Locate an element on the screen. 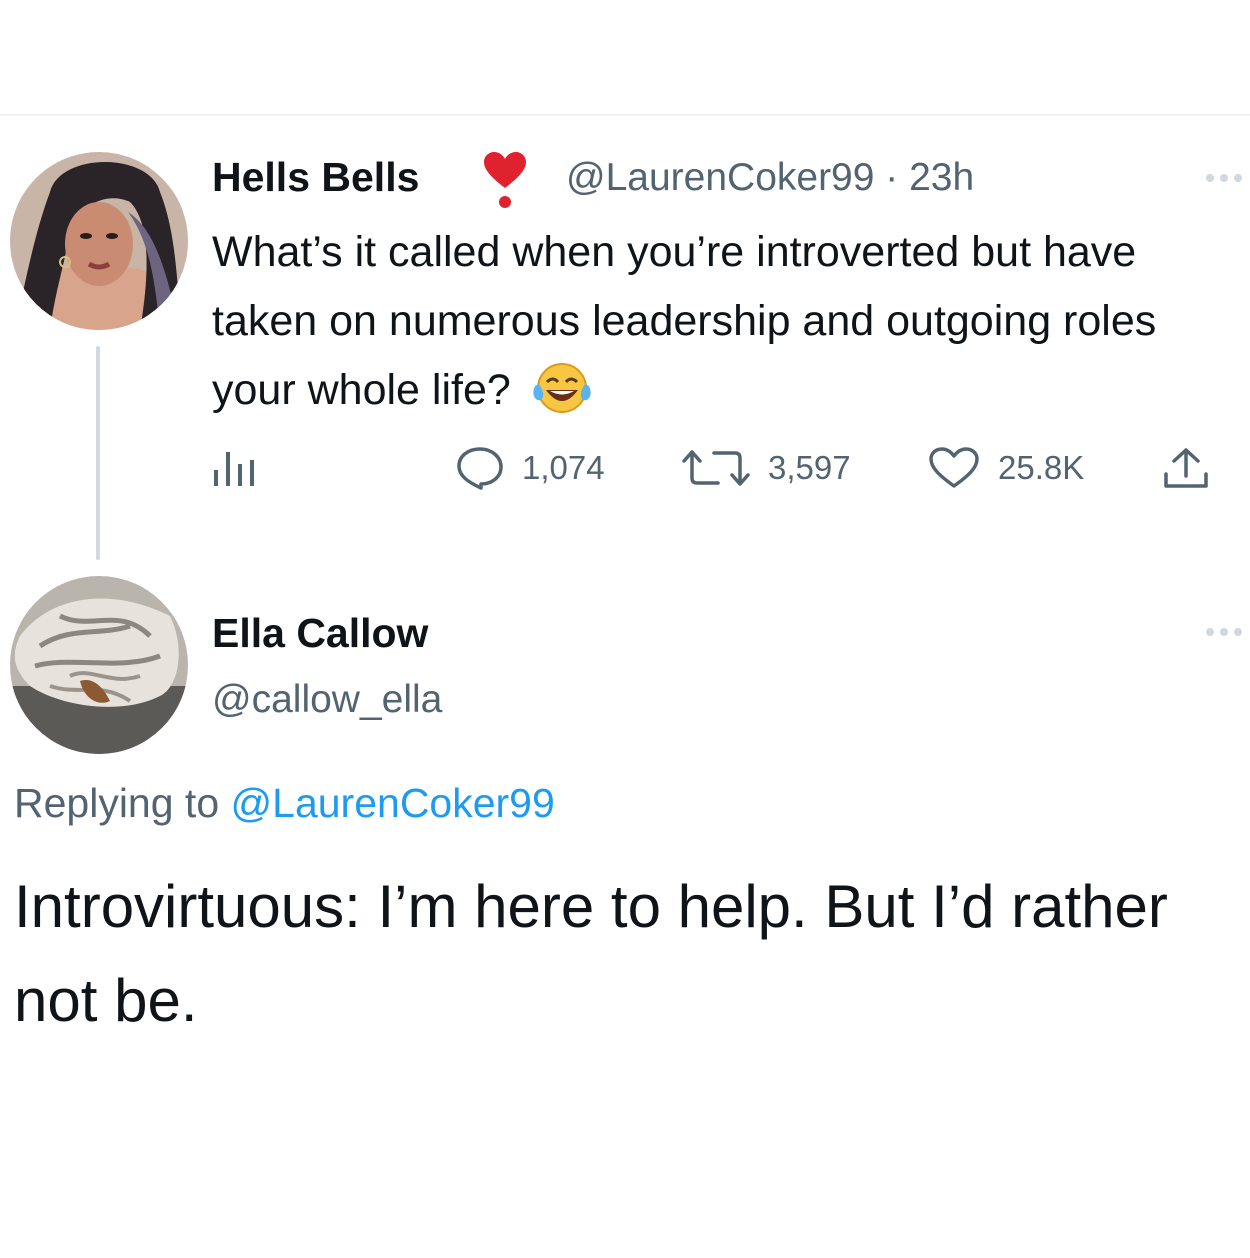  reply-button: 1,074 is located at coordinates (530, 468).